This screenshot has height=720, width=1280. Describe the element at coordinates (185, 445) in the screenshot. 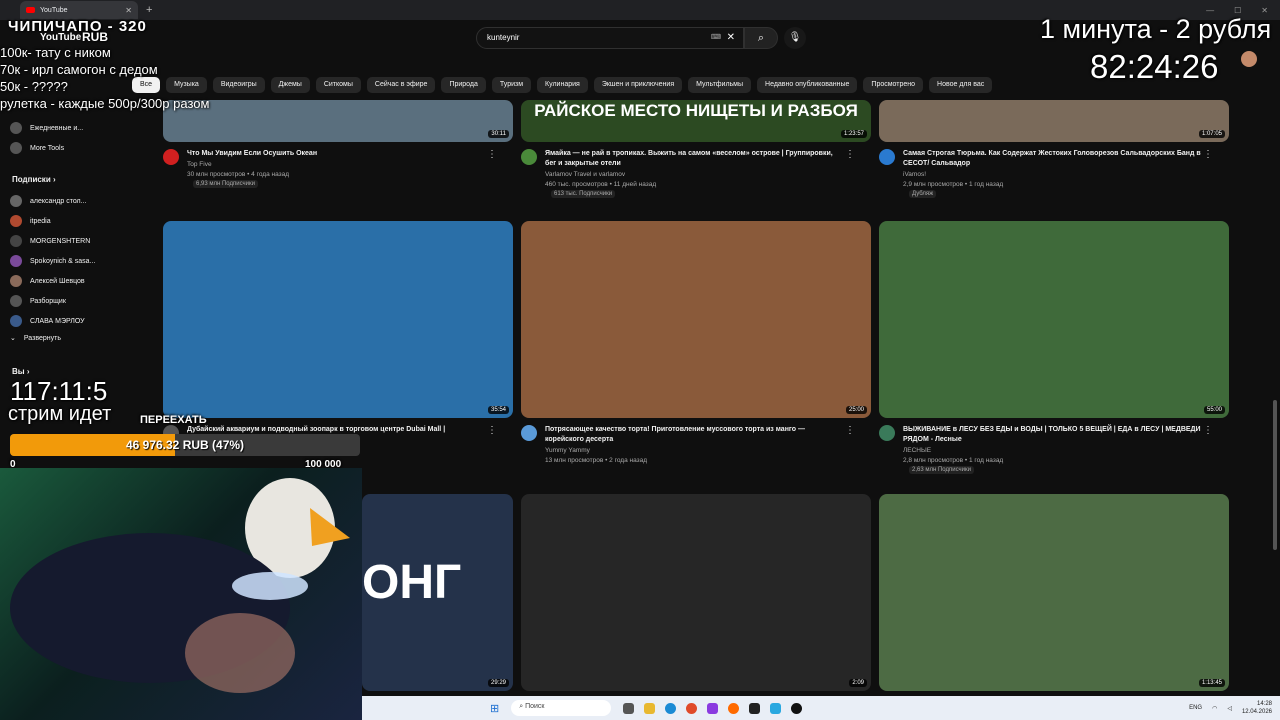

I see `donation-progress-bar: 46 976.32 RUB (47%)` at that location.